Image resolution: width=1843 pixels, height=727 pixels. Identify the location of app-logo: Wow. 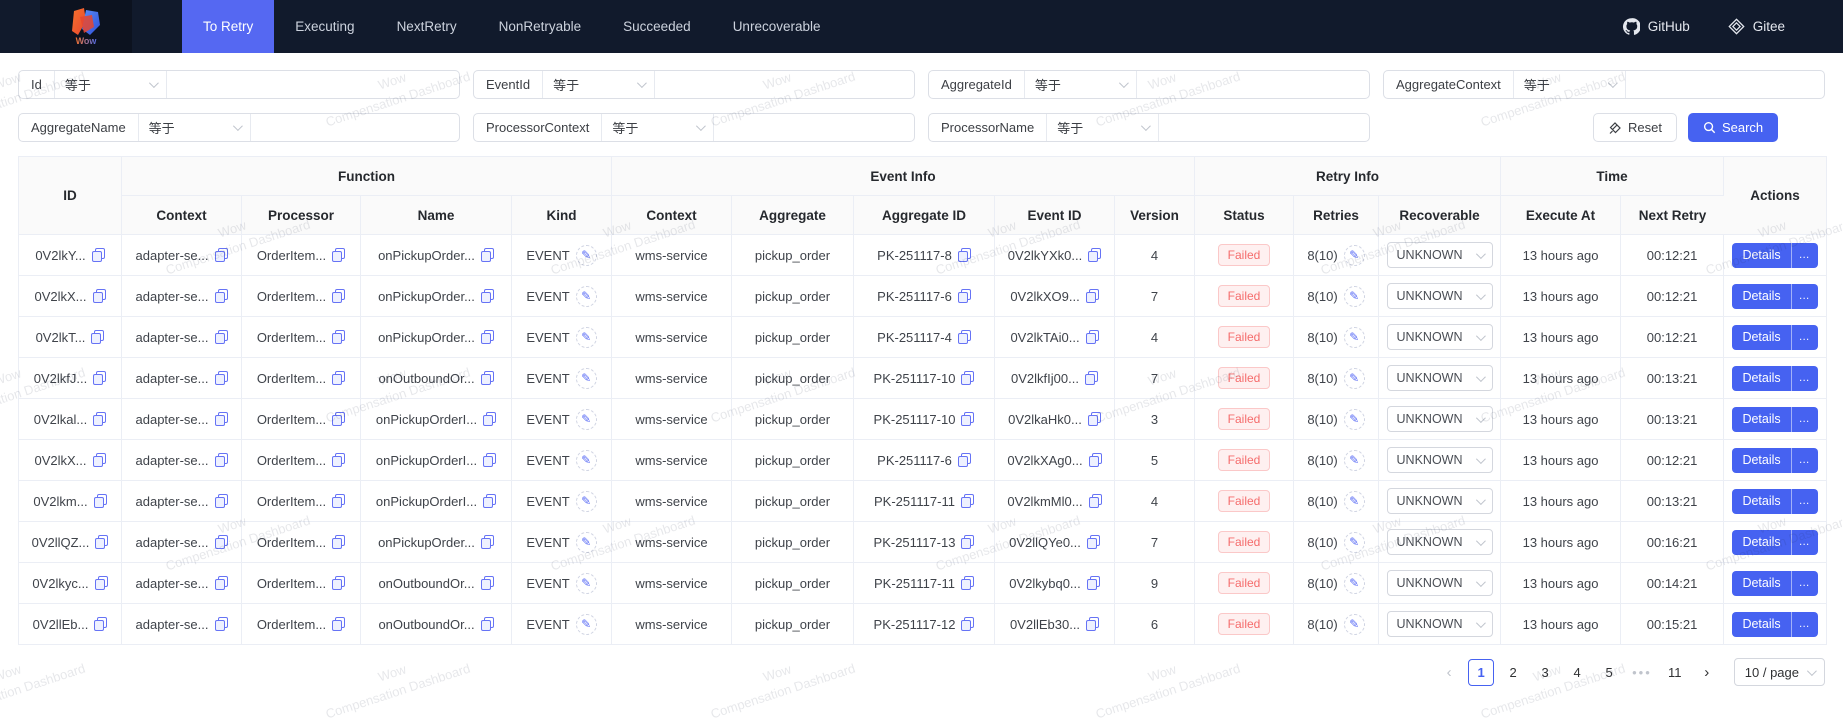
(86, 26).